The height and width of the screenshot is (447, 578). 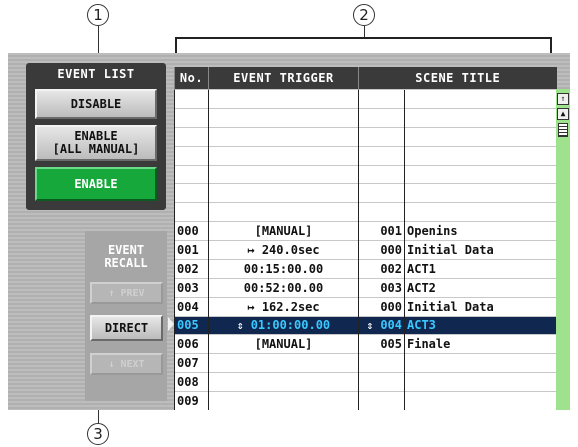 I want to click on cell-scene-number: 001, so click(x=381, y=231).